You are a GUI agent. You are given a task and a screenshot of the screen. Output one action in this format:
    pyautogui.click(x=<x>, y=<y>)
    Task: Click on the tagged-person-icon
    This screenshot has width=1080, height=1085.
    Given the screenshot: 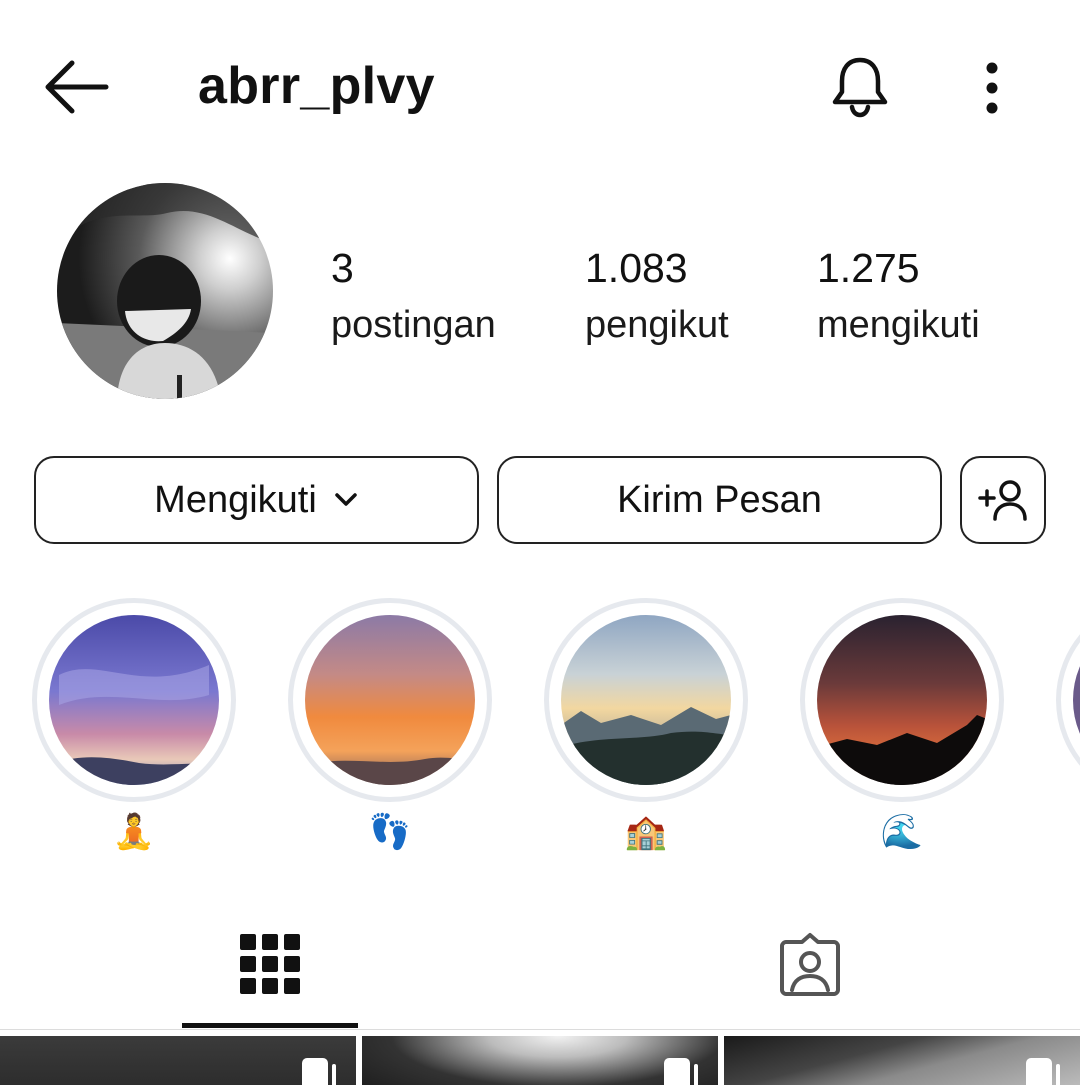 What is the action you would take?
    pyautogui.click(x=810, y=964)
    